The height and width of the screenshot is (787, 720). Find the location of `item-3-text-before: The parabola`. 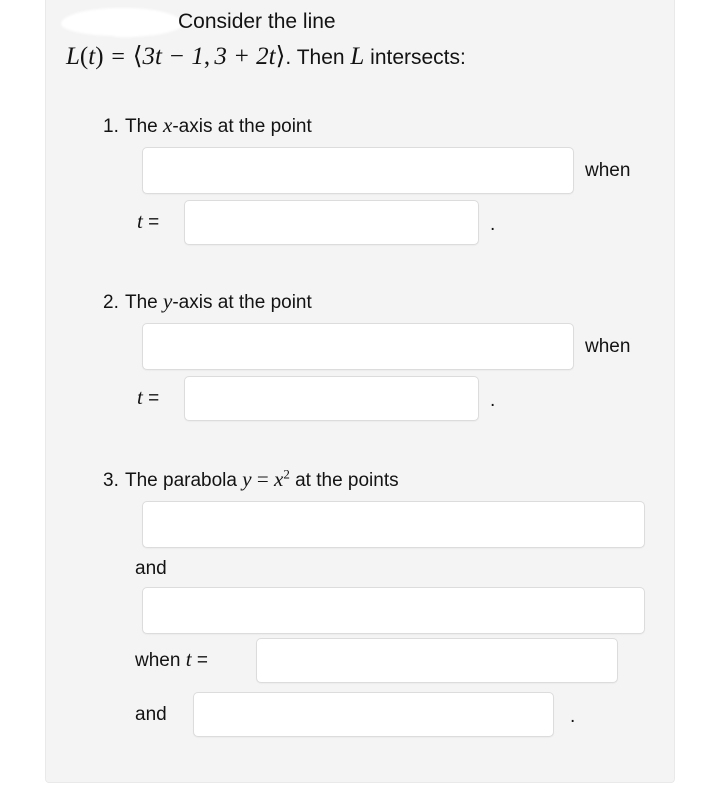

item-3-text-before: The parabola is located at coordinates (181, 480).